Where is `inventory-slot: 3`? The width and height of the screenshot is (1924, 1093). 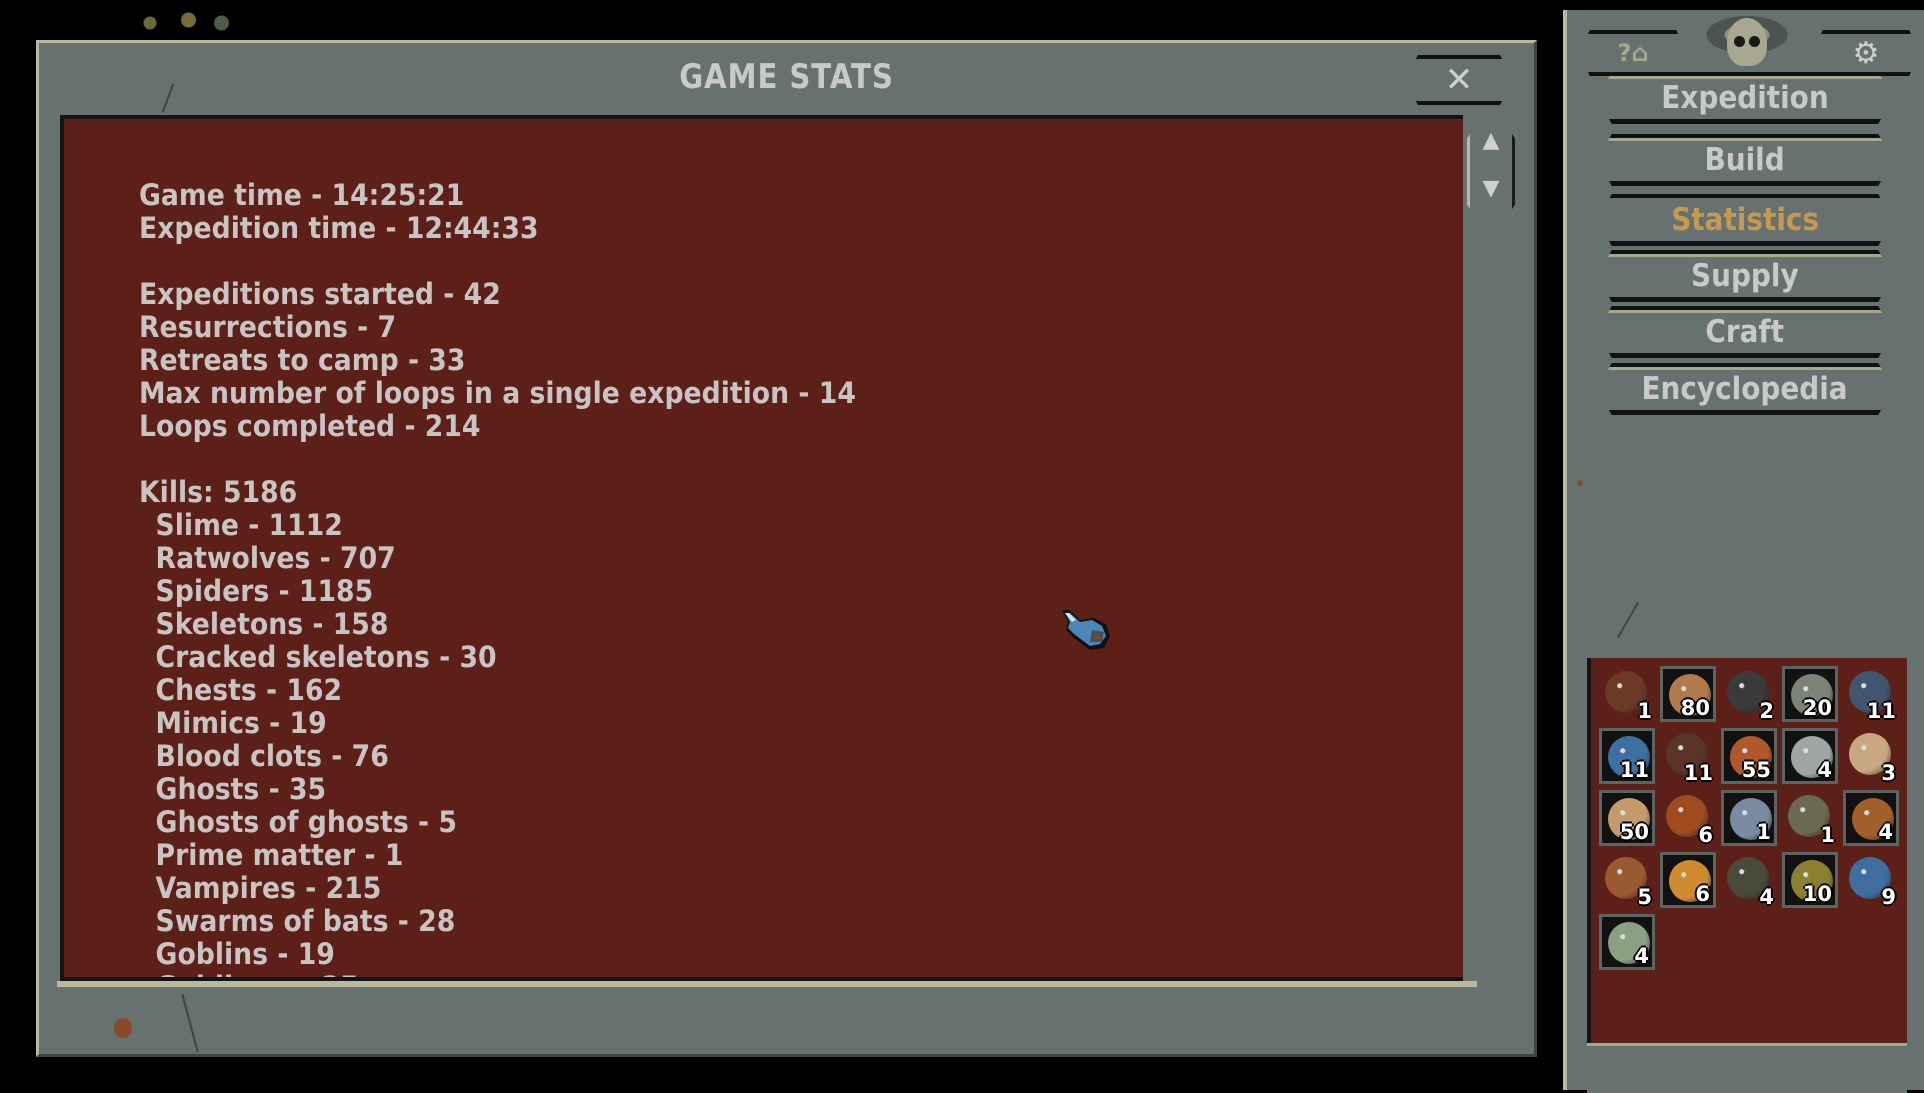 inventory-slot: 3 is located at coordinates (1871, 756).